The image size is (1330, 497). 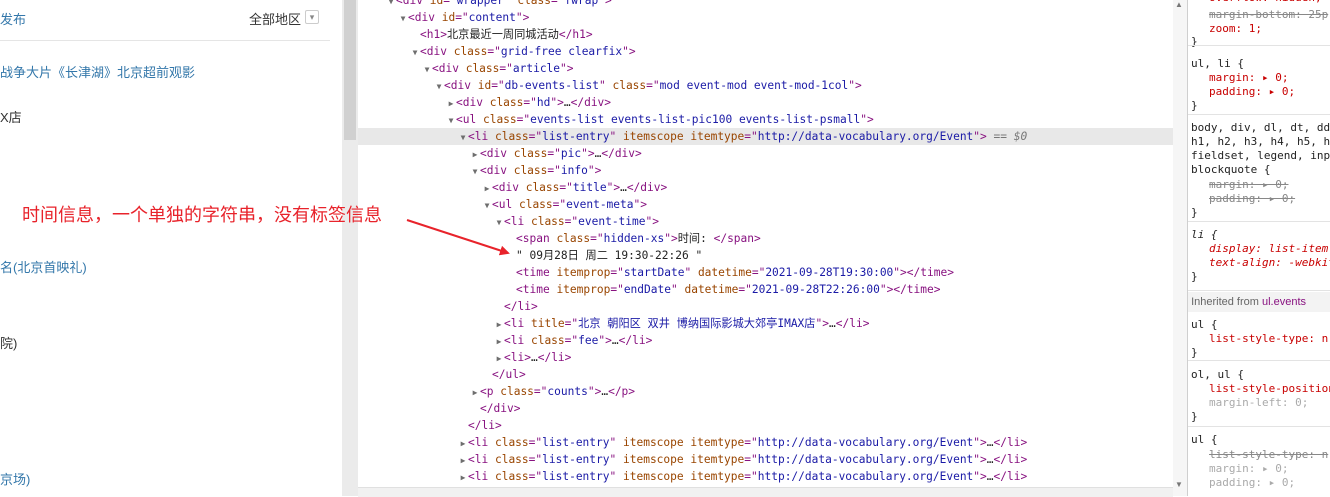 I want to click on page-header: 发布 全部地区 ▾, so click(x=165, y=20).